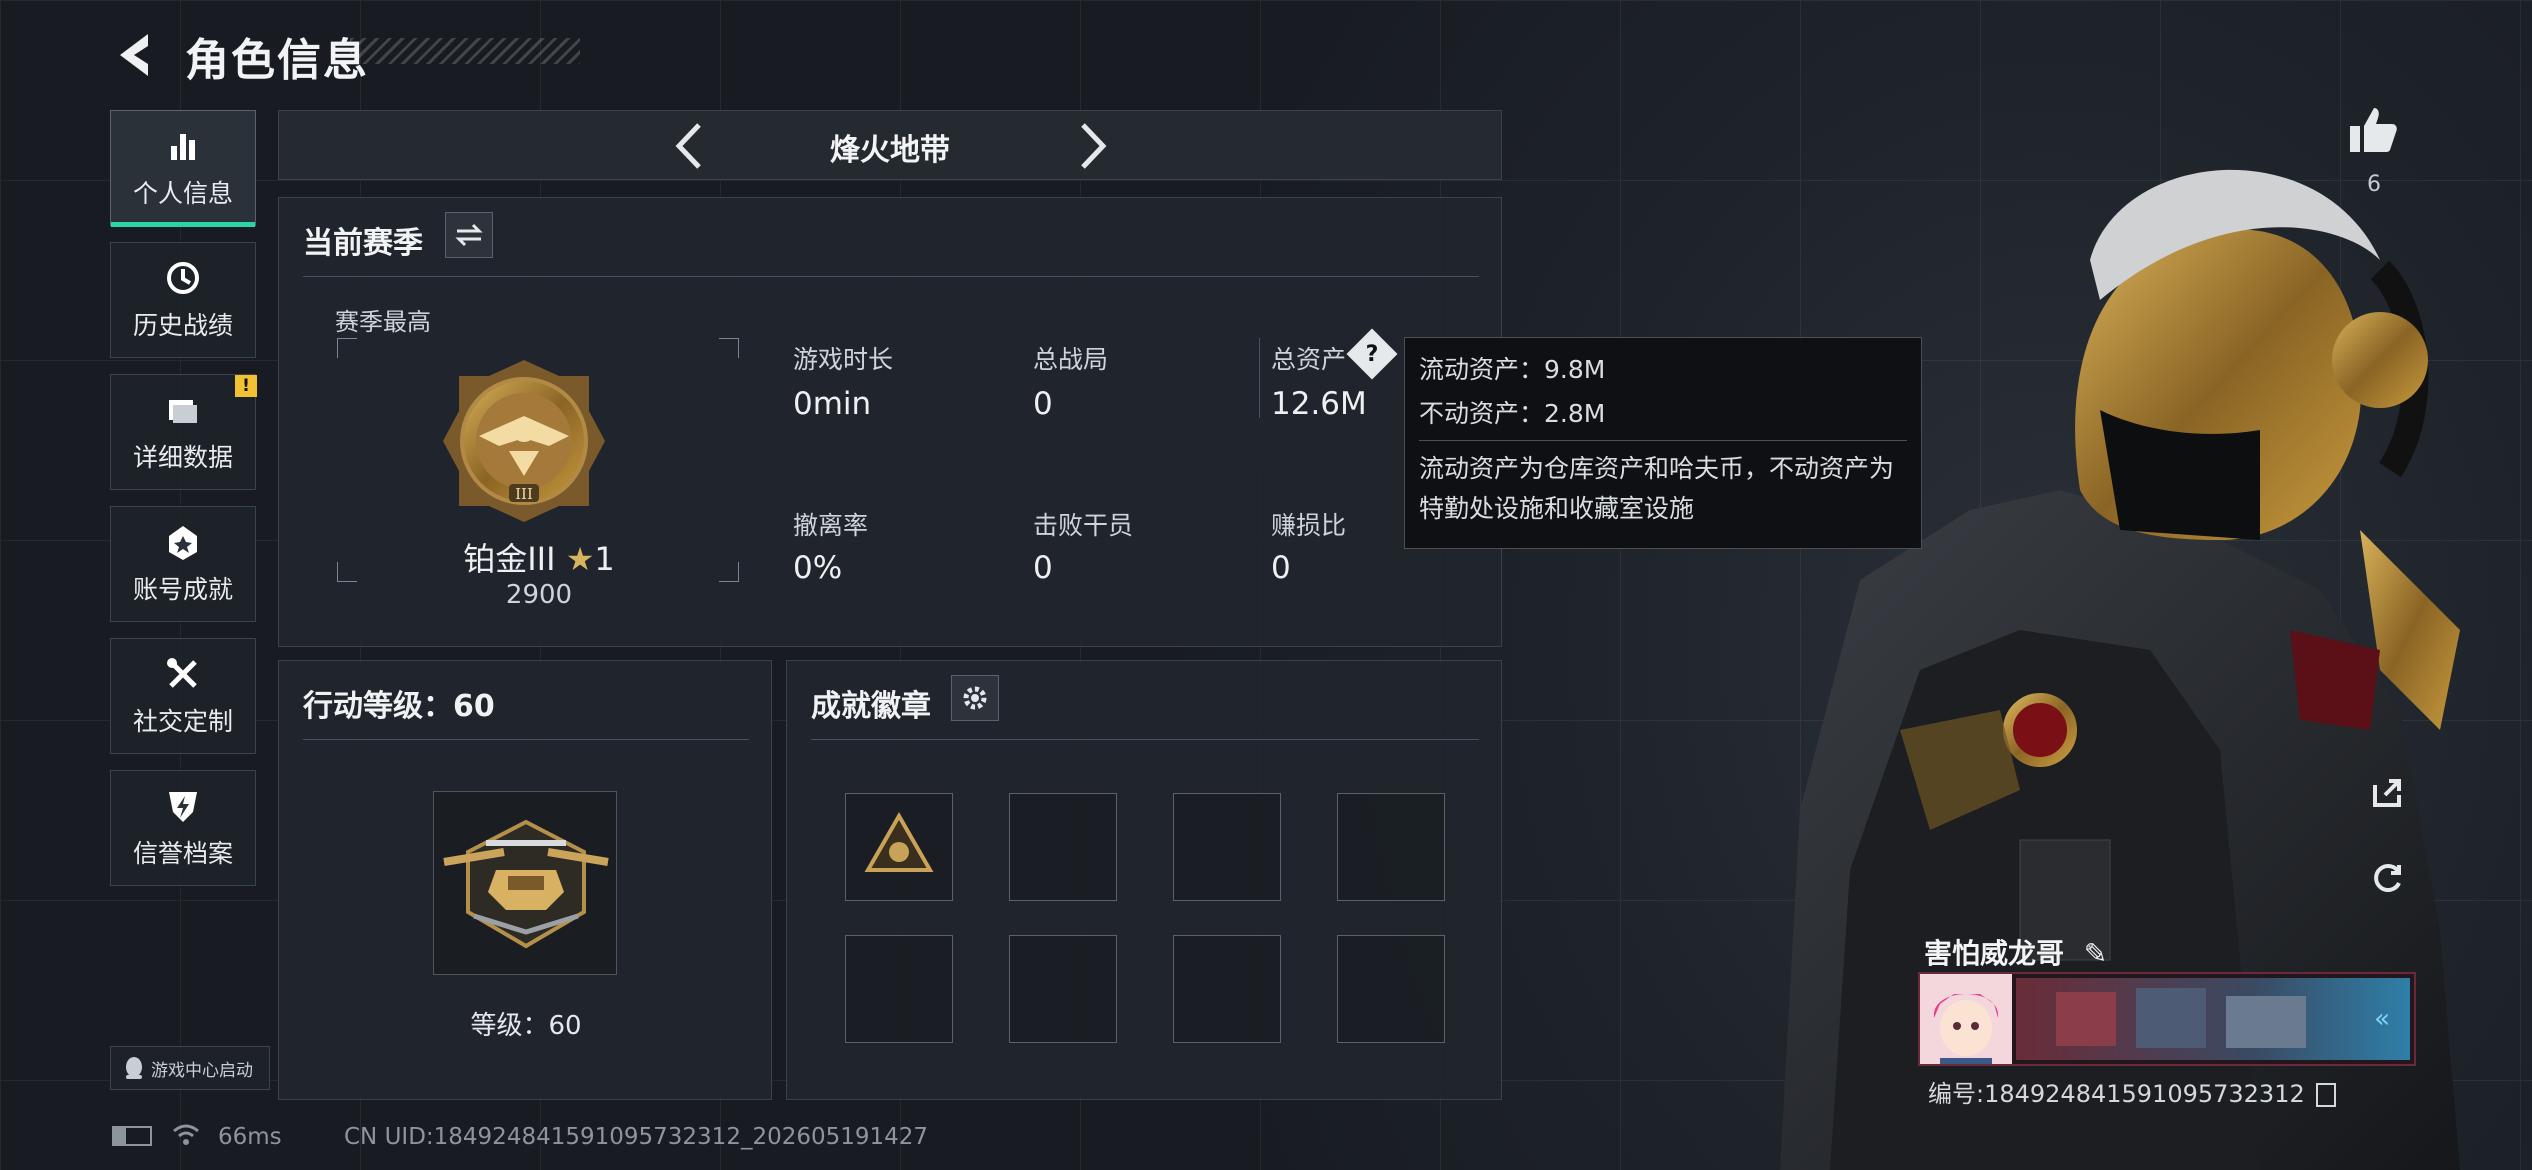  What do you see at coordinates (1144, 880) in the screenshot?
I see `achievement-badges-panel: 成就徽章` at bounding box center [1144, 880].